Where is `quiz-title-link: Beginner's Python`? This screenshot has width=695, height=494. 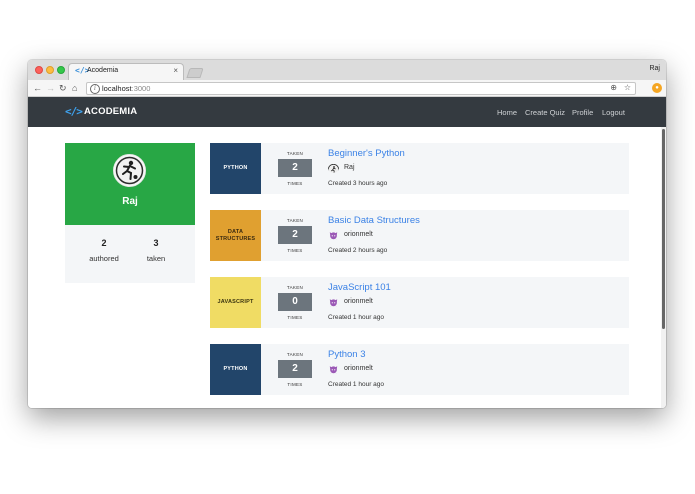
quiz-title-link: Beginner's Python is located at coordinates (366, 153).